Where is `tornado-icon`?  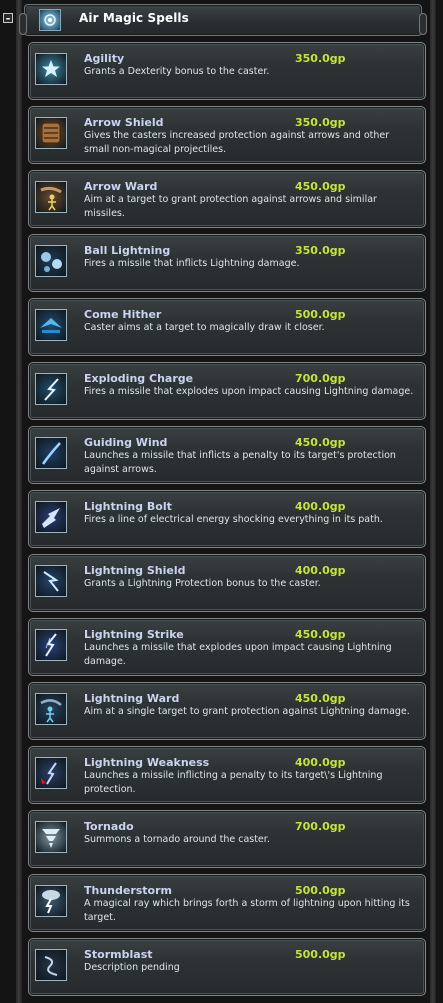 tornado-icon is located at coordinates (51, 837).